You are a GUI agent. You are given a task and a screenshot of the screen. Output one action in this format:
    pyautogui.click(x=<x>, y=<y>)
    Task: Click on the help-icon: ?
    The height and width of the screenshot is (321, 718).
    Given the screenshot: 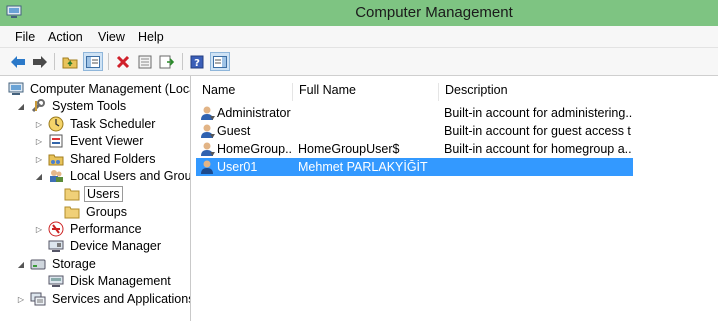 What is the action you would take?
    pyautogui.click(x=197, y=62)
    